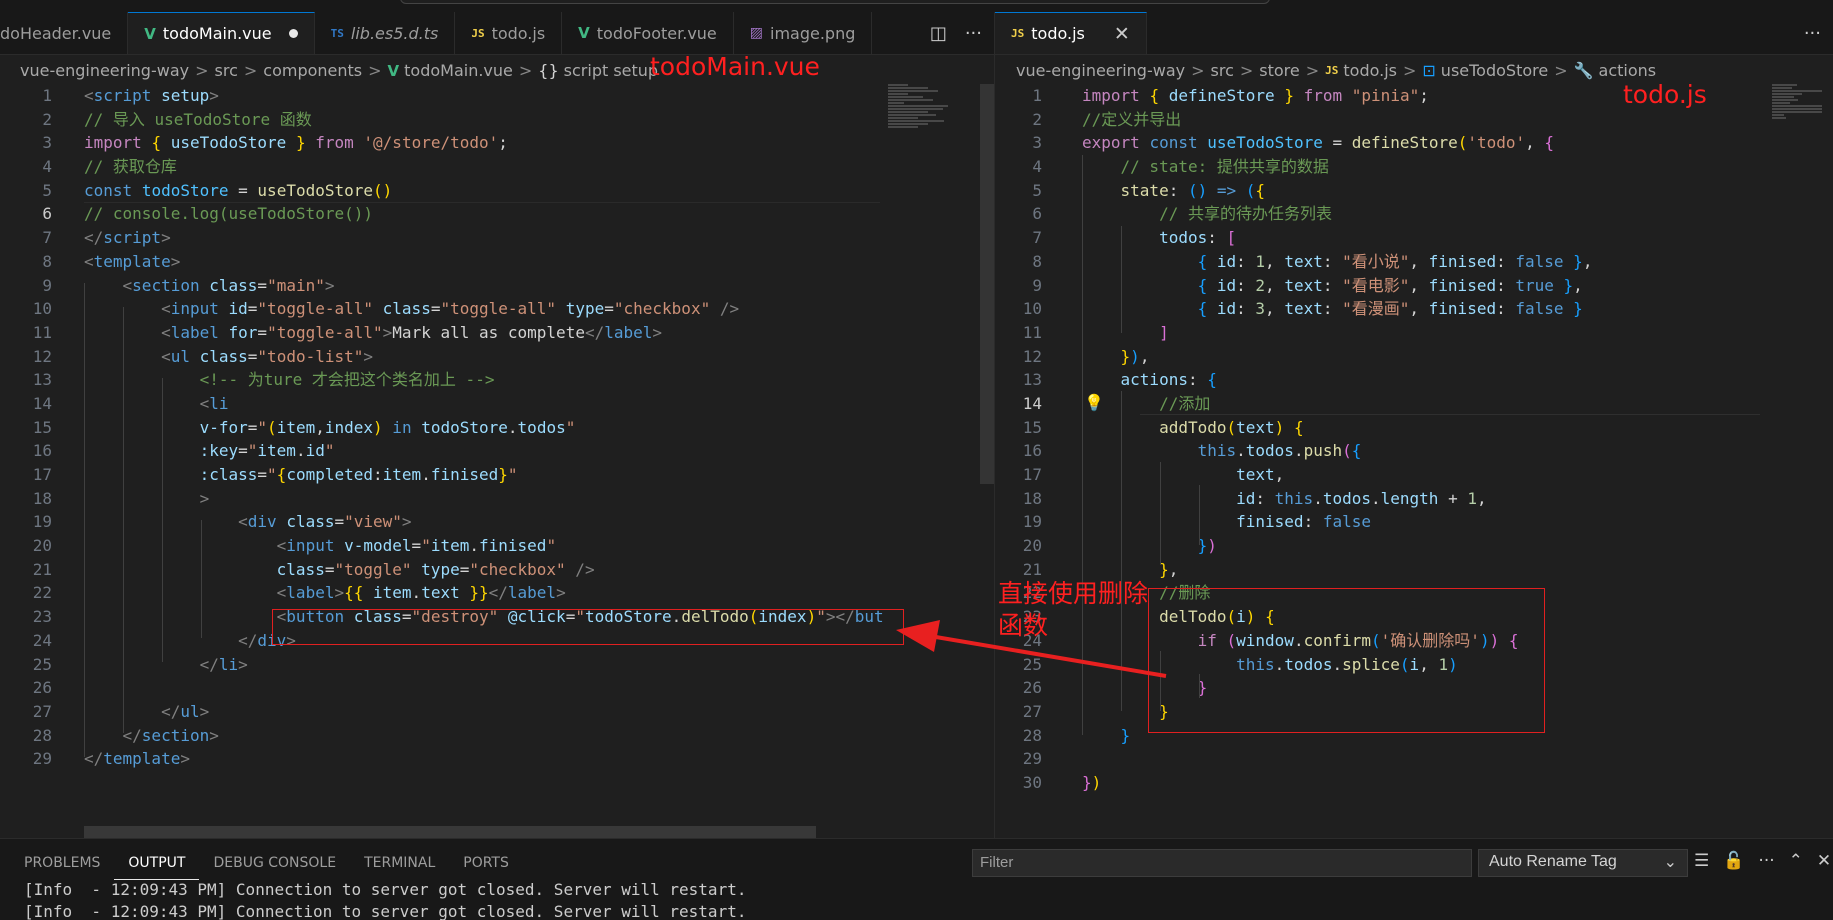 Image resolution: width=1833 pixels, height=920 pixels. What do you see at coordinates (440, 759) in the screenshot?
I see `code-line: 29 </template>` at bounding box center [440, 759].